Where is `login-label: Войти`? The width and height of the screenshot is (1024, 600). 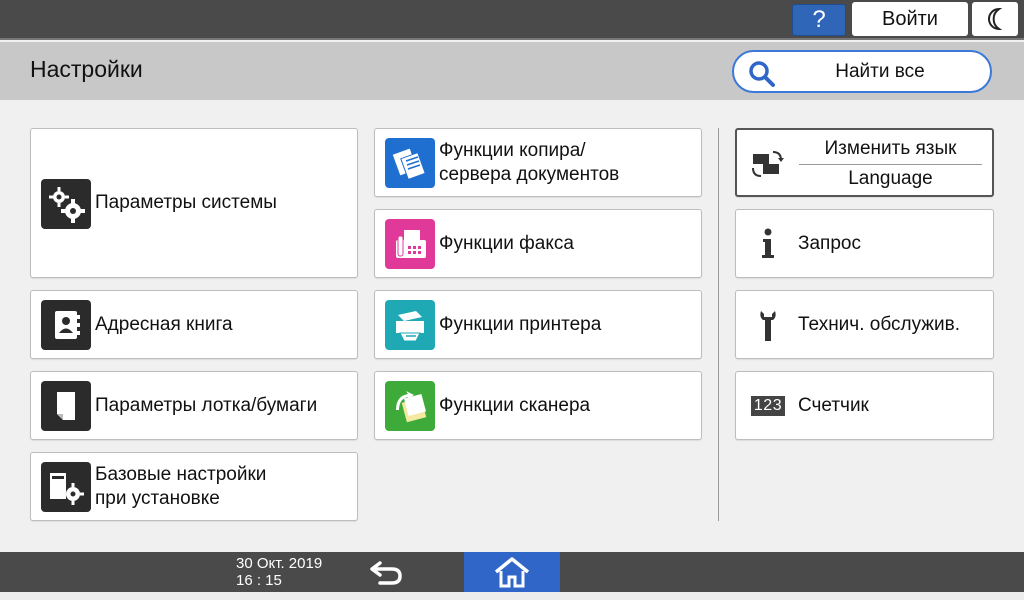 login-label: Войти is located at coordinates (910, 18).